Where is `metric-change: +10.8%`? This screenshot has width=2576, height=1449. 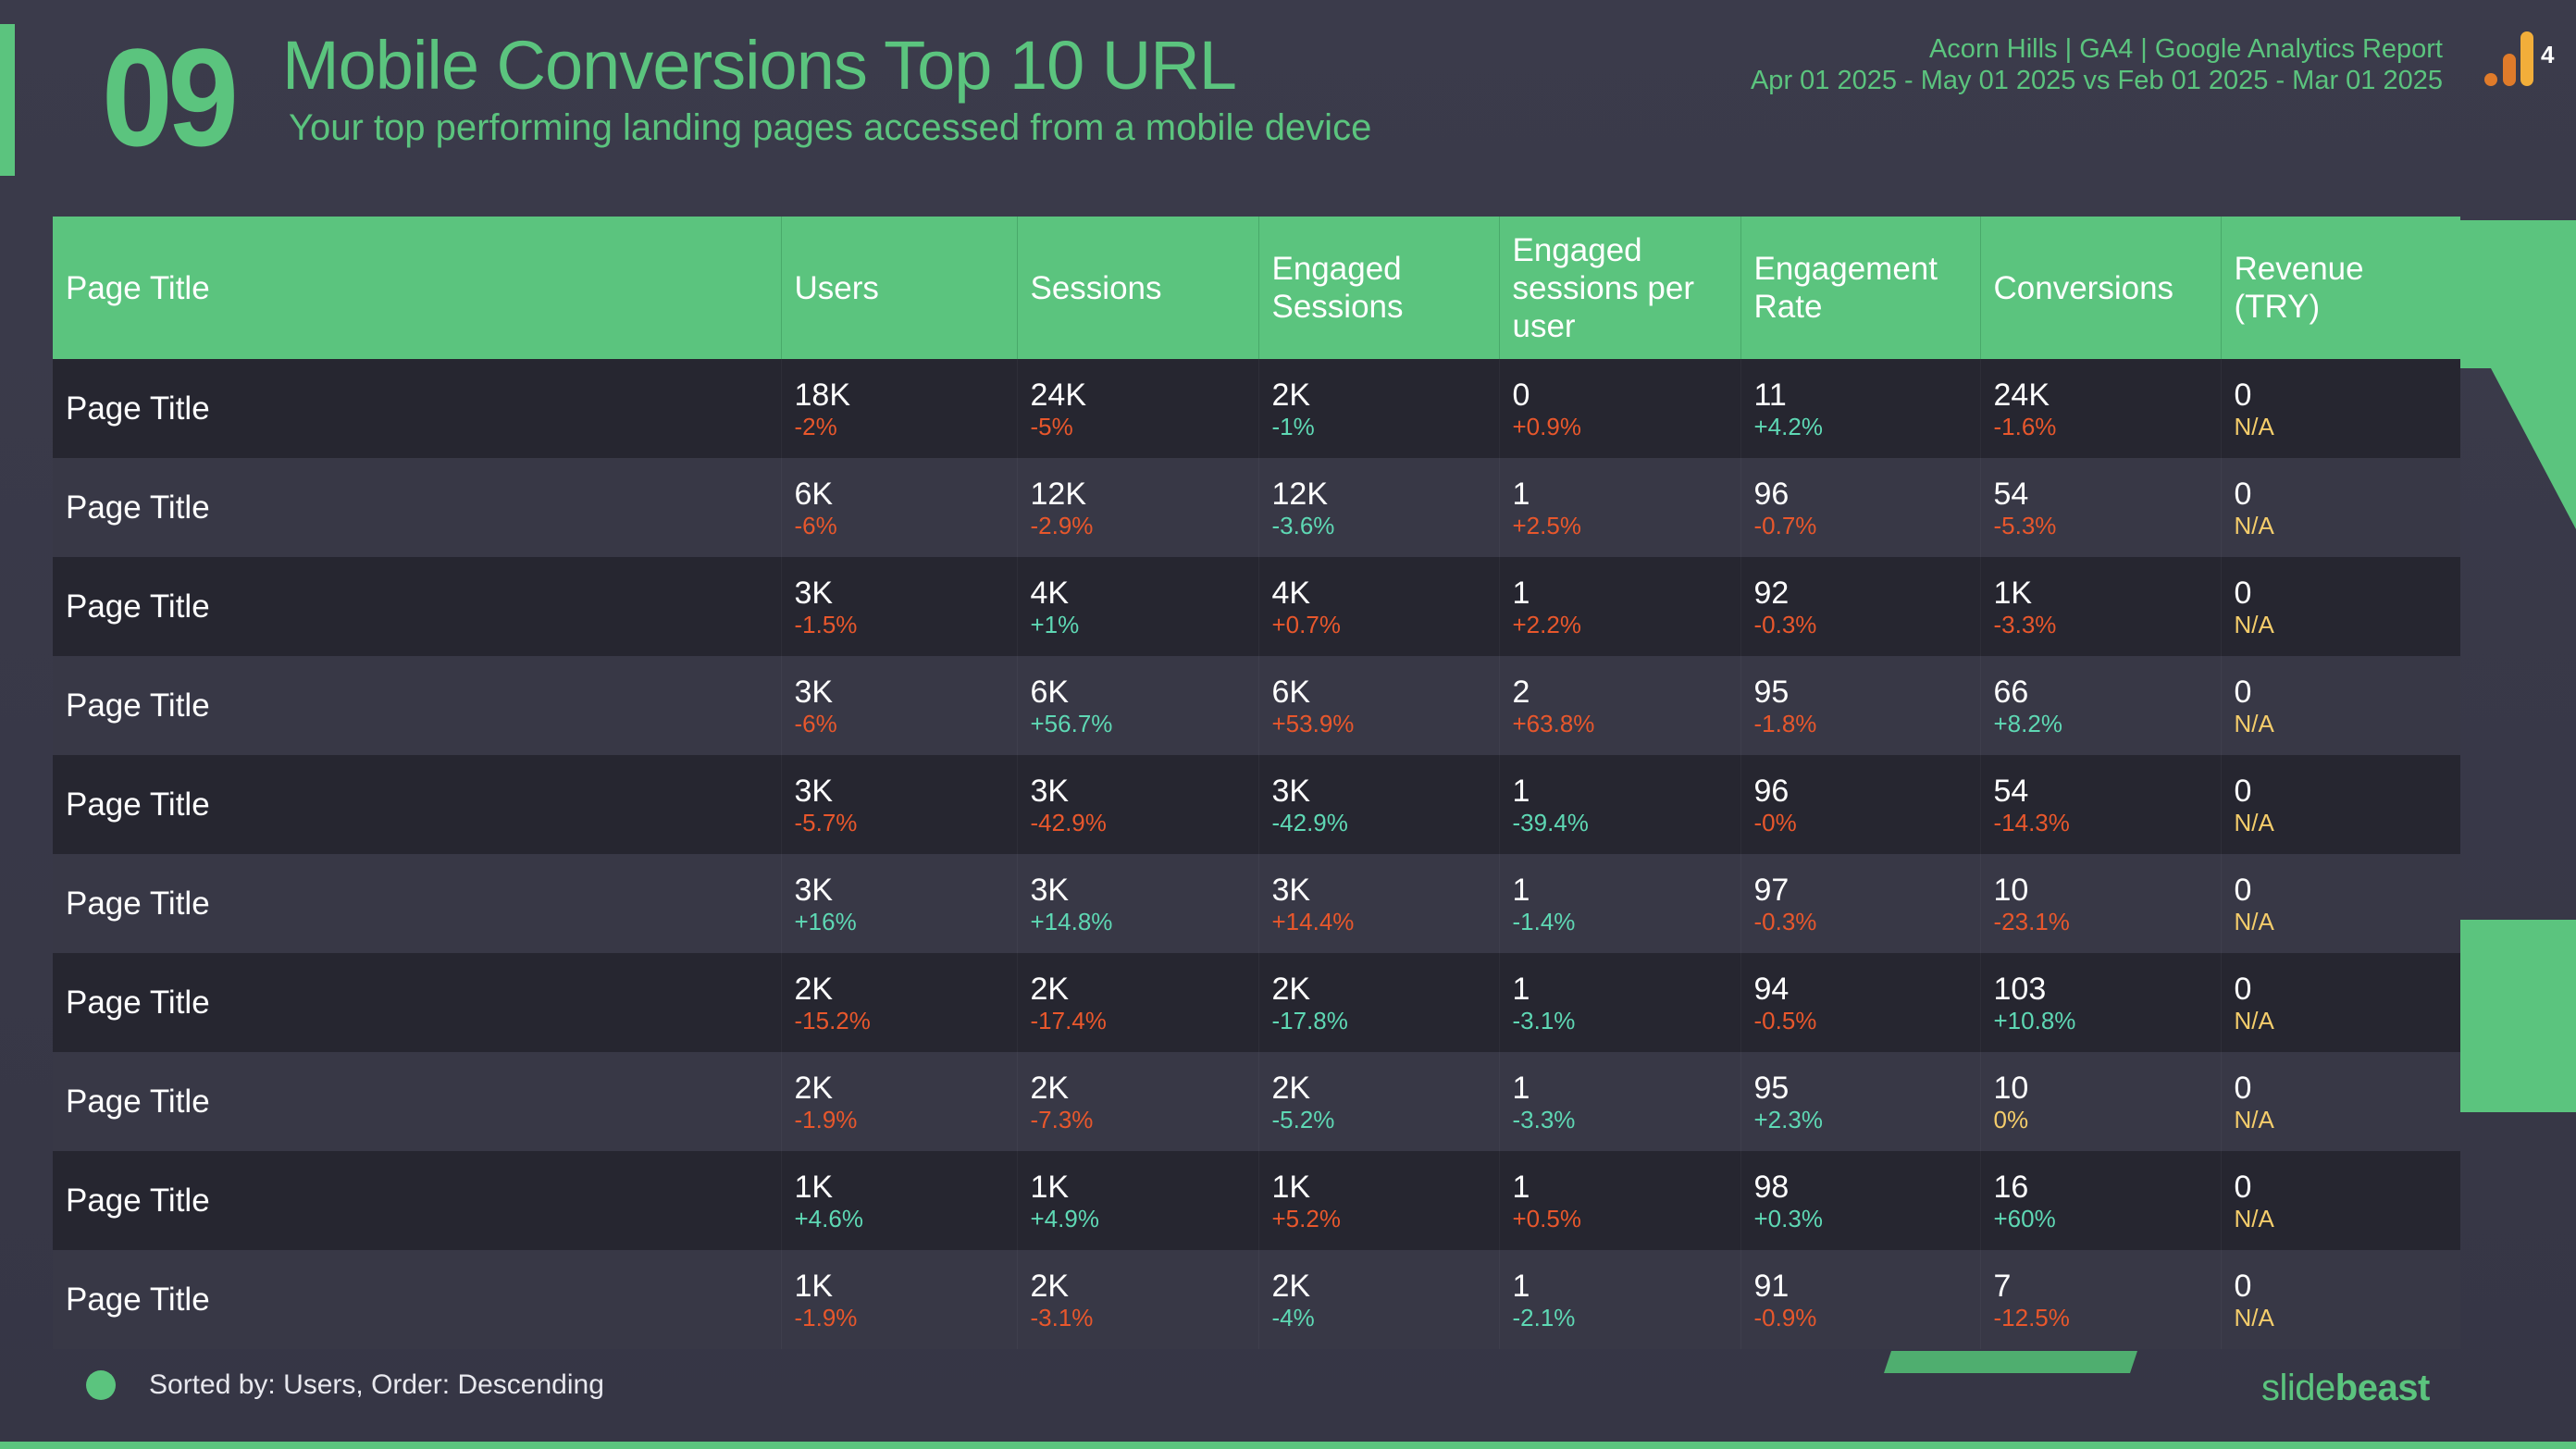 metric-change: +10.8% is located at coordinates (2035, 1020).